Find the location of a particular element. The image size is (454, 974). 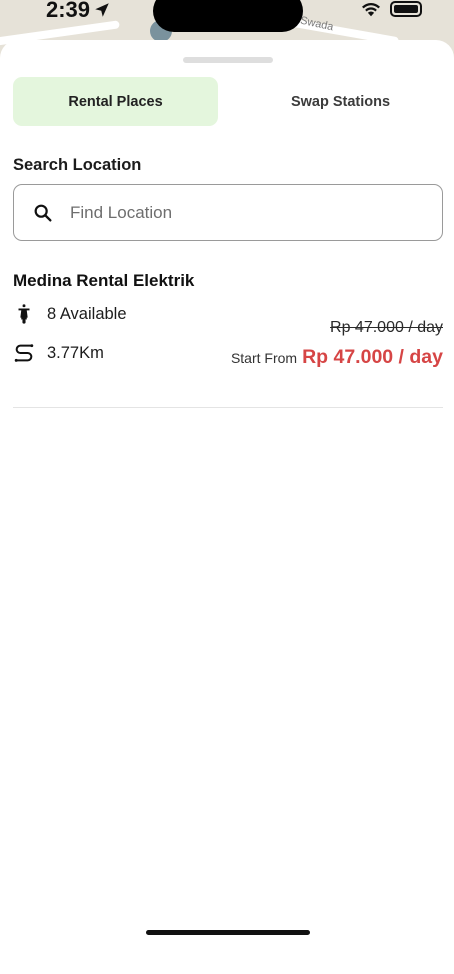

search-box is located at coordinates (228, 212).